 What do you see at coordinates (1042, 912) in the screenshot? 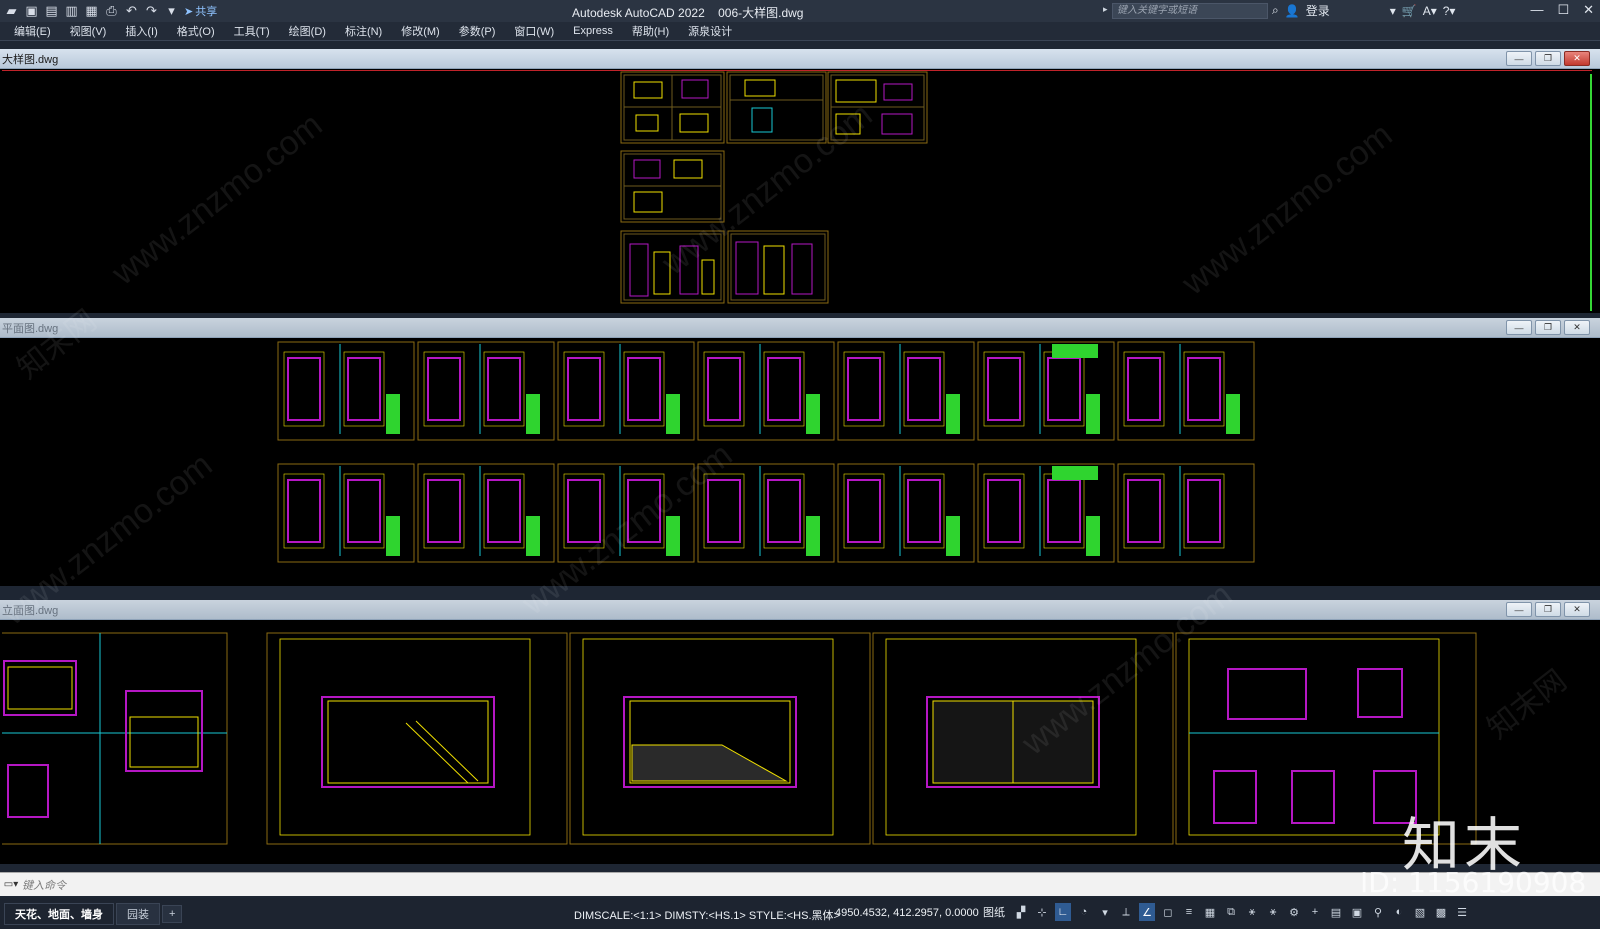
I see `snap-icon: ⊹` at bounding box center [1042, 912].